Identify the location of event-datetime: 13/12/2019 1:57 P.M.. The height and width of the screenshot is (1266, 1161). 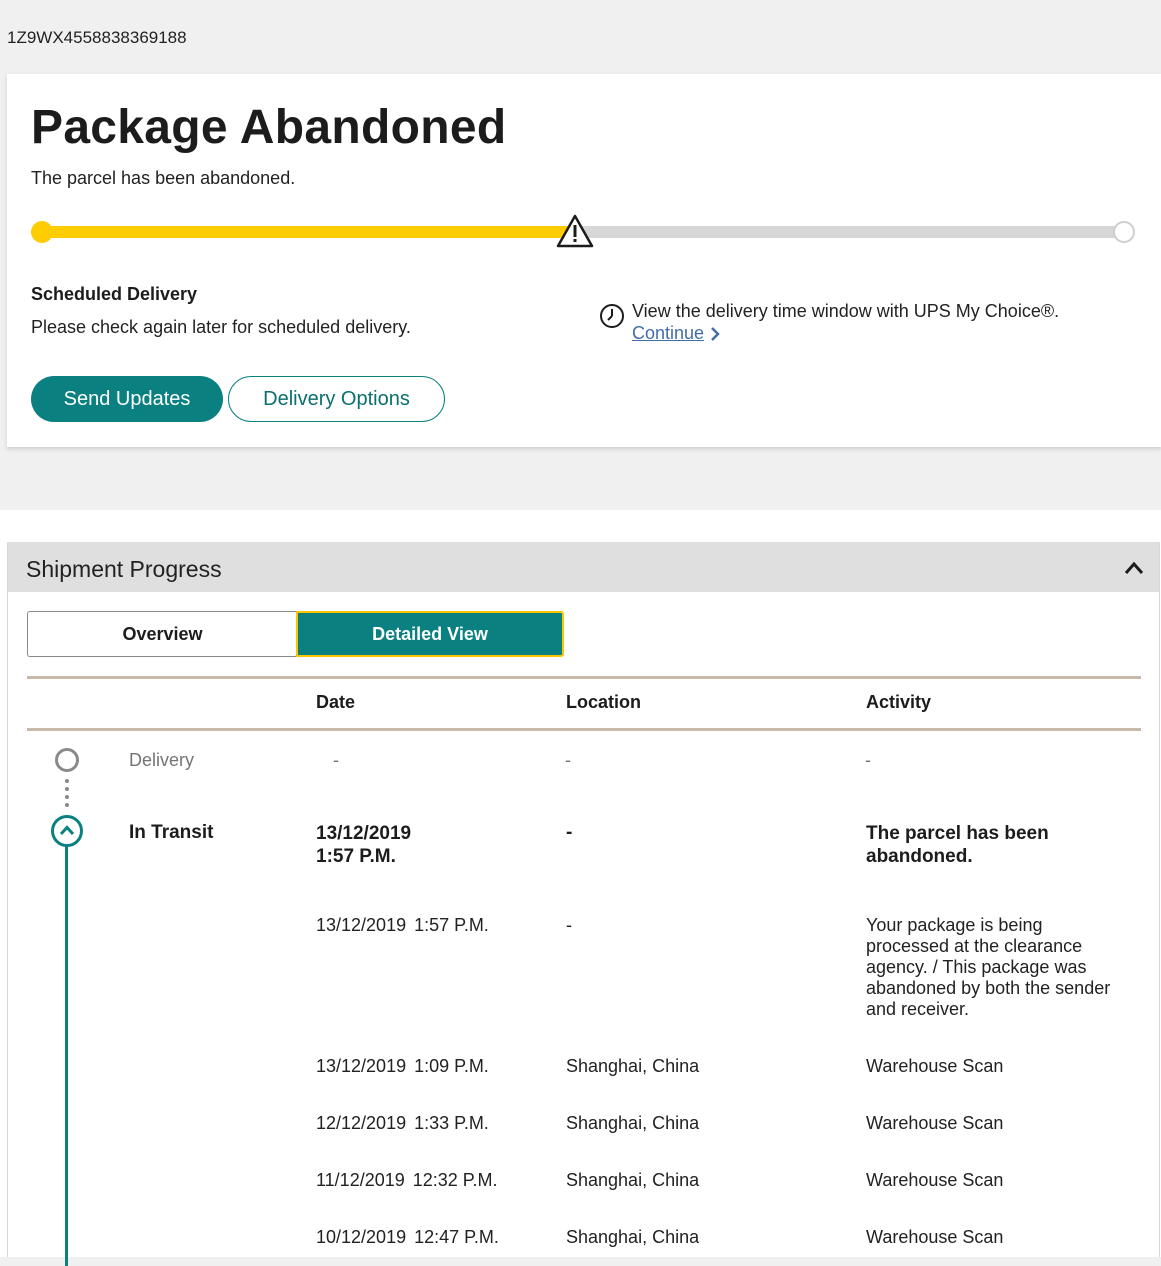
(402, 925).